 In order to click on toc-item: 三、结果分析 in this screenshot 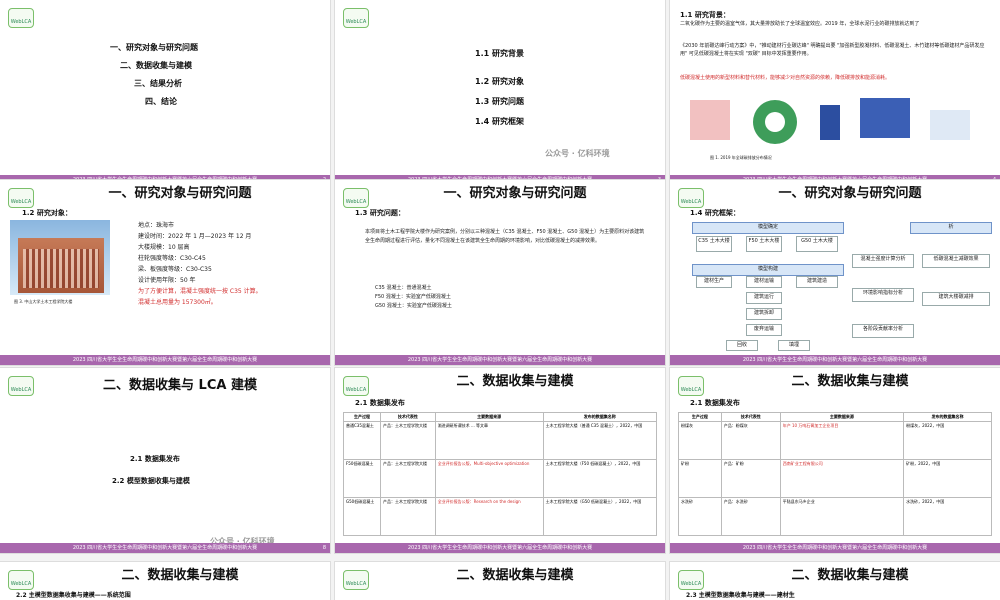, I will do `click(158, 83)`.